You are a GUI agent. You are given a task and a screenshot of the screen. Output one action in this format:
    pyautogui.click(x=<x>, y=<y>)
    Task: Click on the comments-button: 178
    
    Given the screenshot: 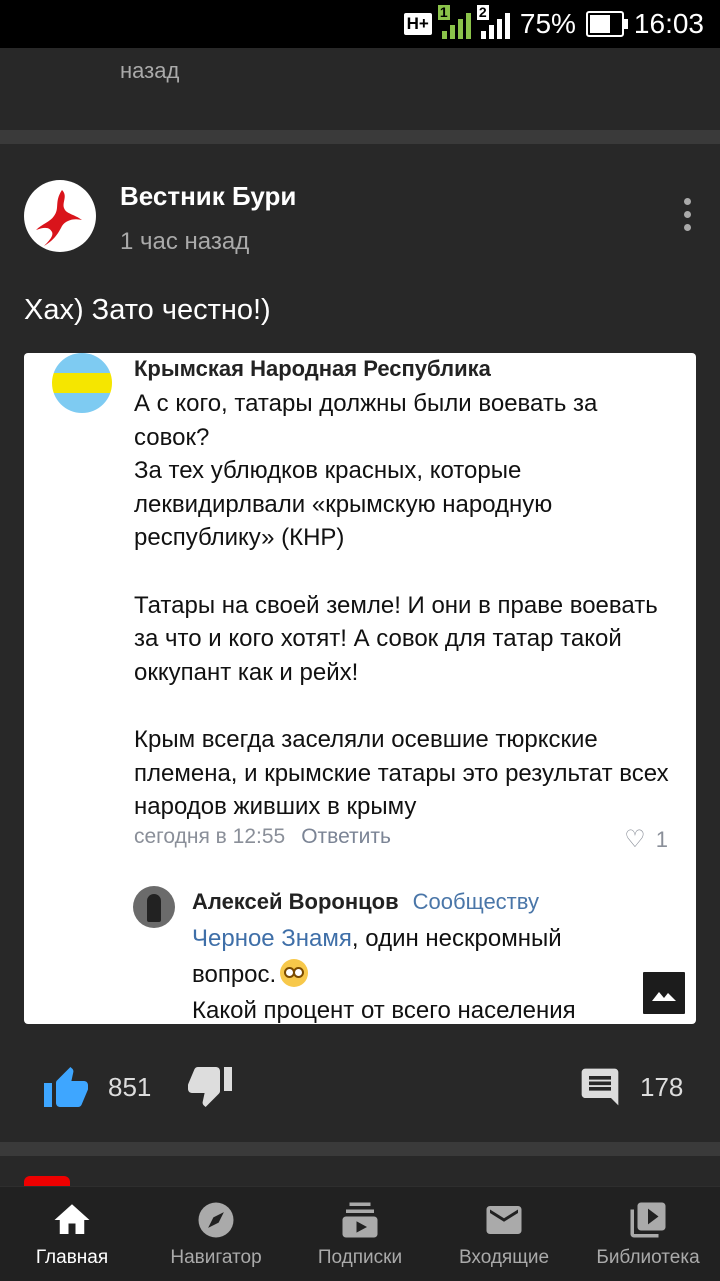 What is the action you would take?
    pyautogui.click(x=630, y=1087)
    